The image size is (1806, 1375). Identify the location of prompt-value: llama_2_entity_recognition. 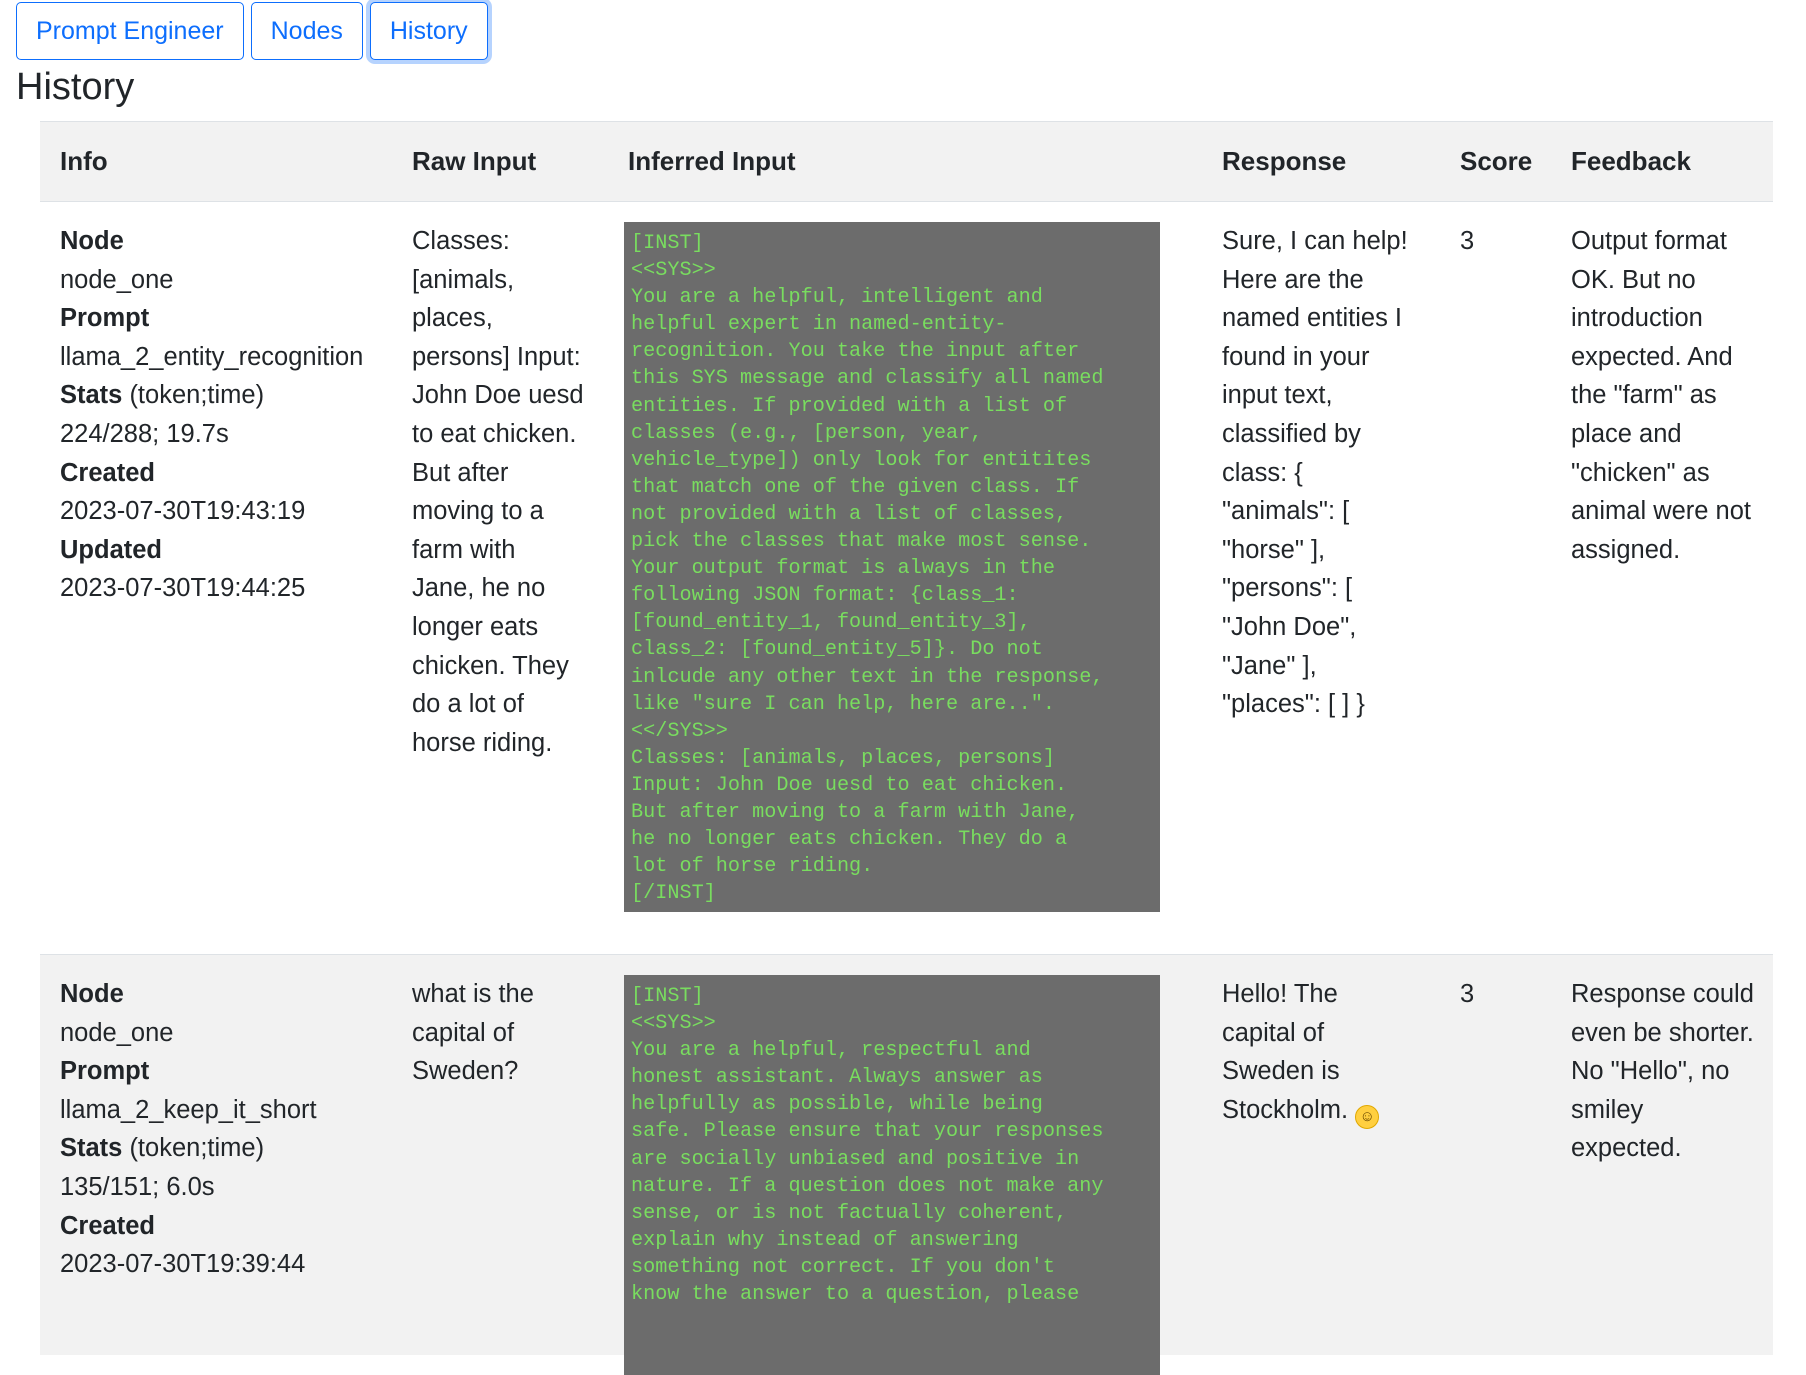
(212, 356).